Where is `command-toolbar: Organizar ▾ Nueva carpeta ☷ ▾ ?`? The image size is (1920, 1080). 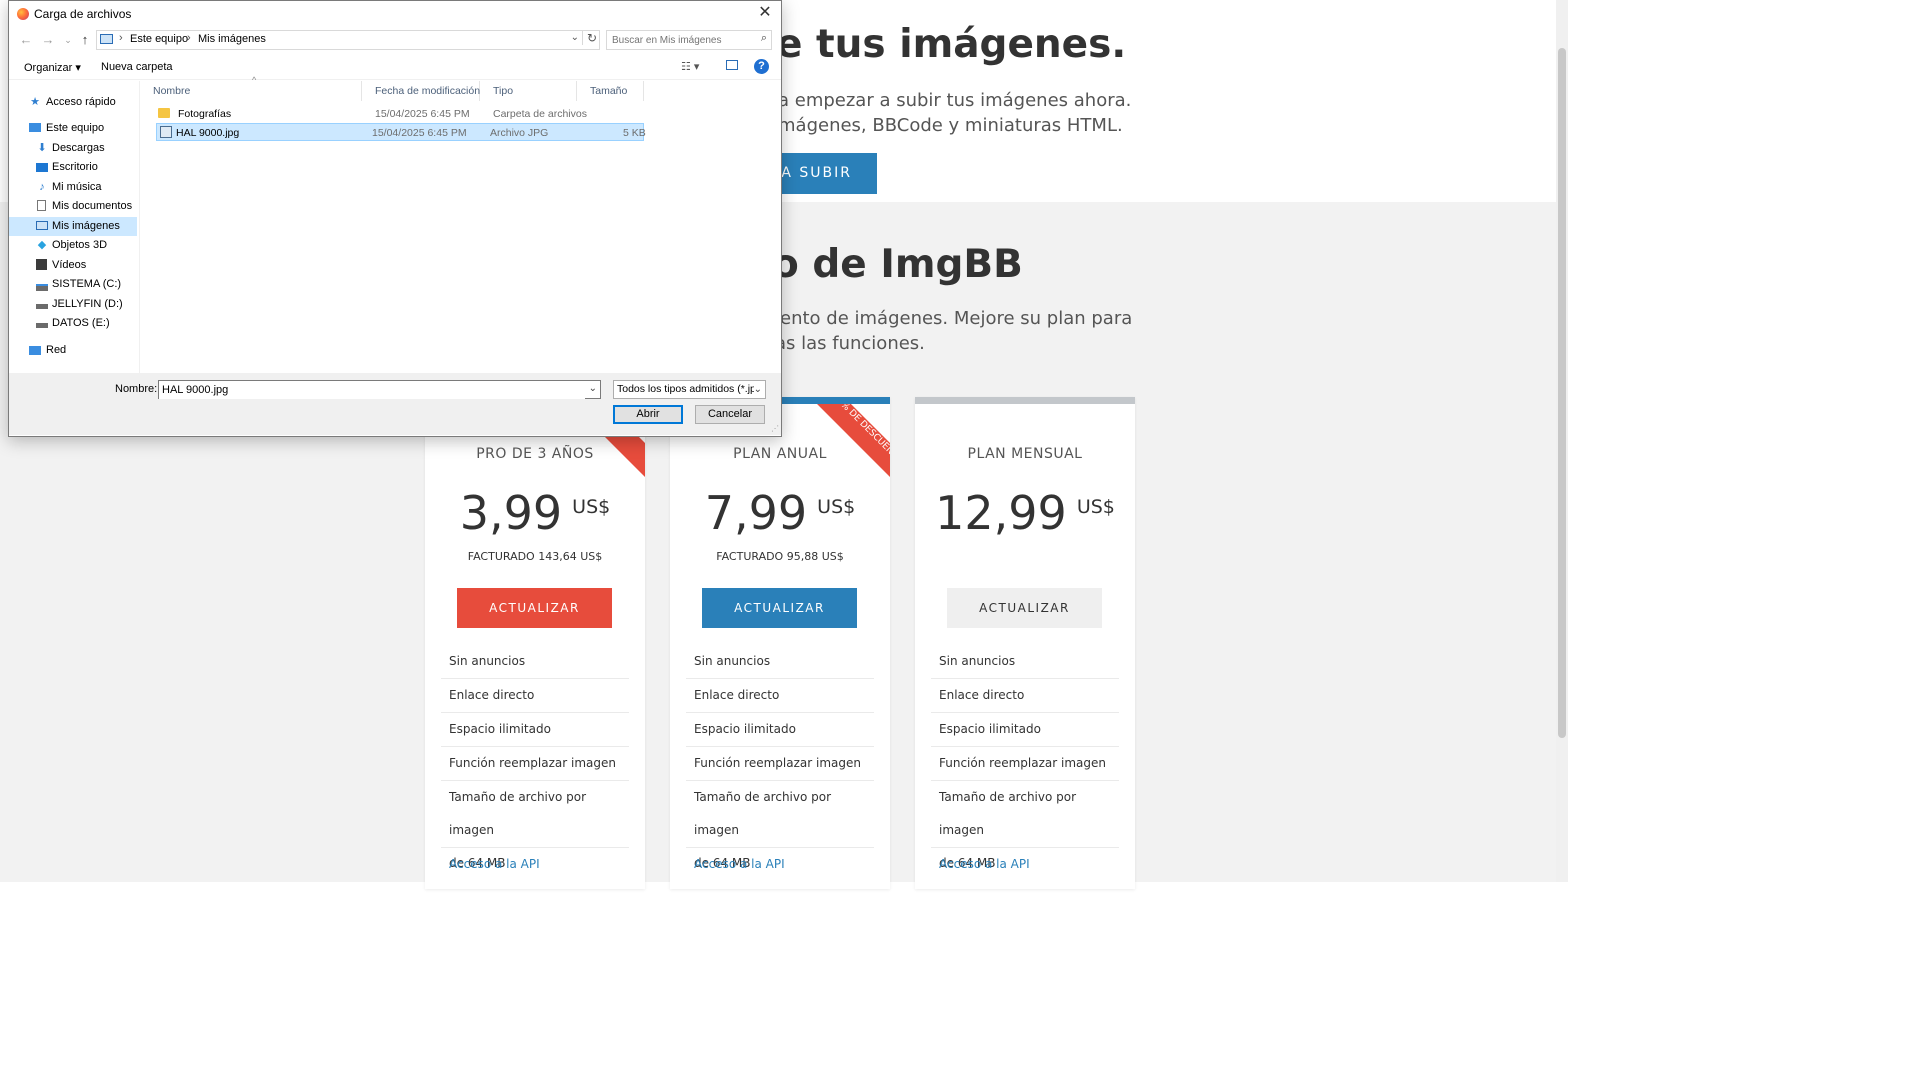
command-toolbar: Organizar ▾ Nueva carpeta ☷ ▾ ? is located at coordinates (395, 67).